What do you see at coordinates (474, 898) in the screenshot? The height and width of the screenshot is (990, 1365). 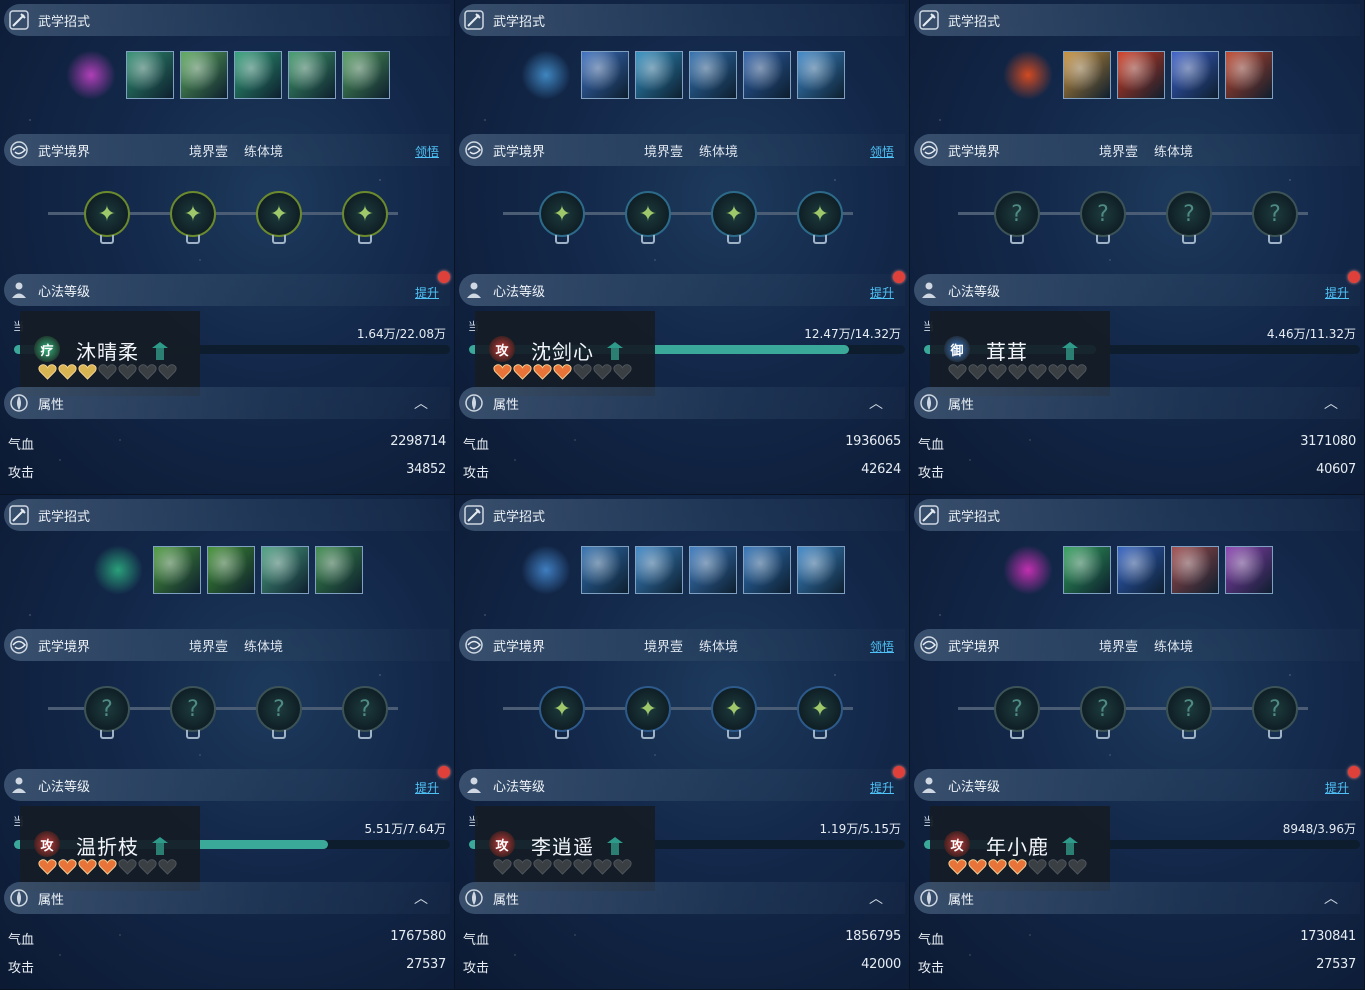 I see `attribute-icon` at bounding box center [474, 898].